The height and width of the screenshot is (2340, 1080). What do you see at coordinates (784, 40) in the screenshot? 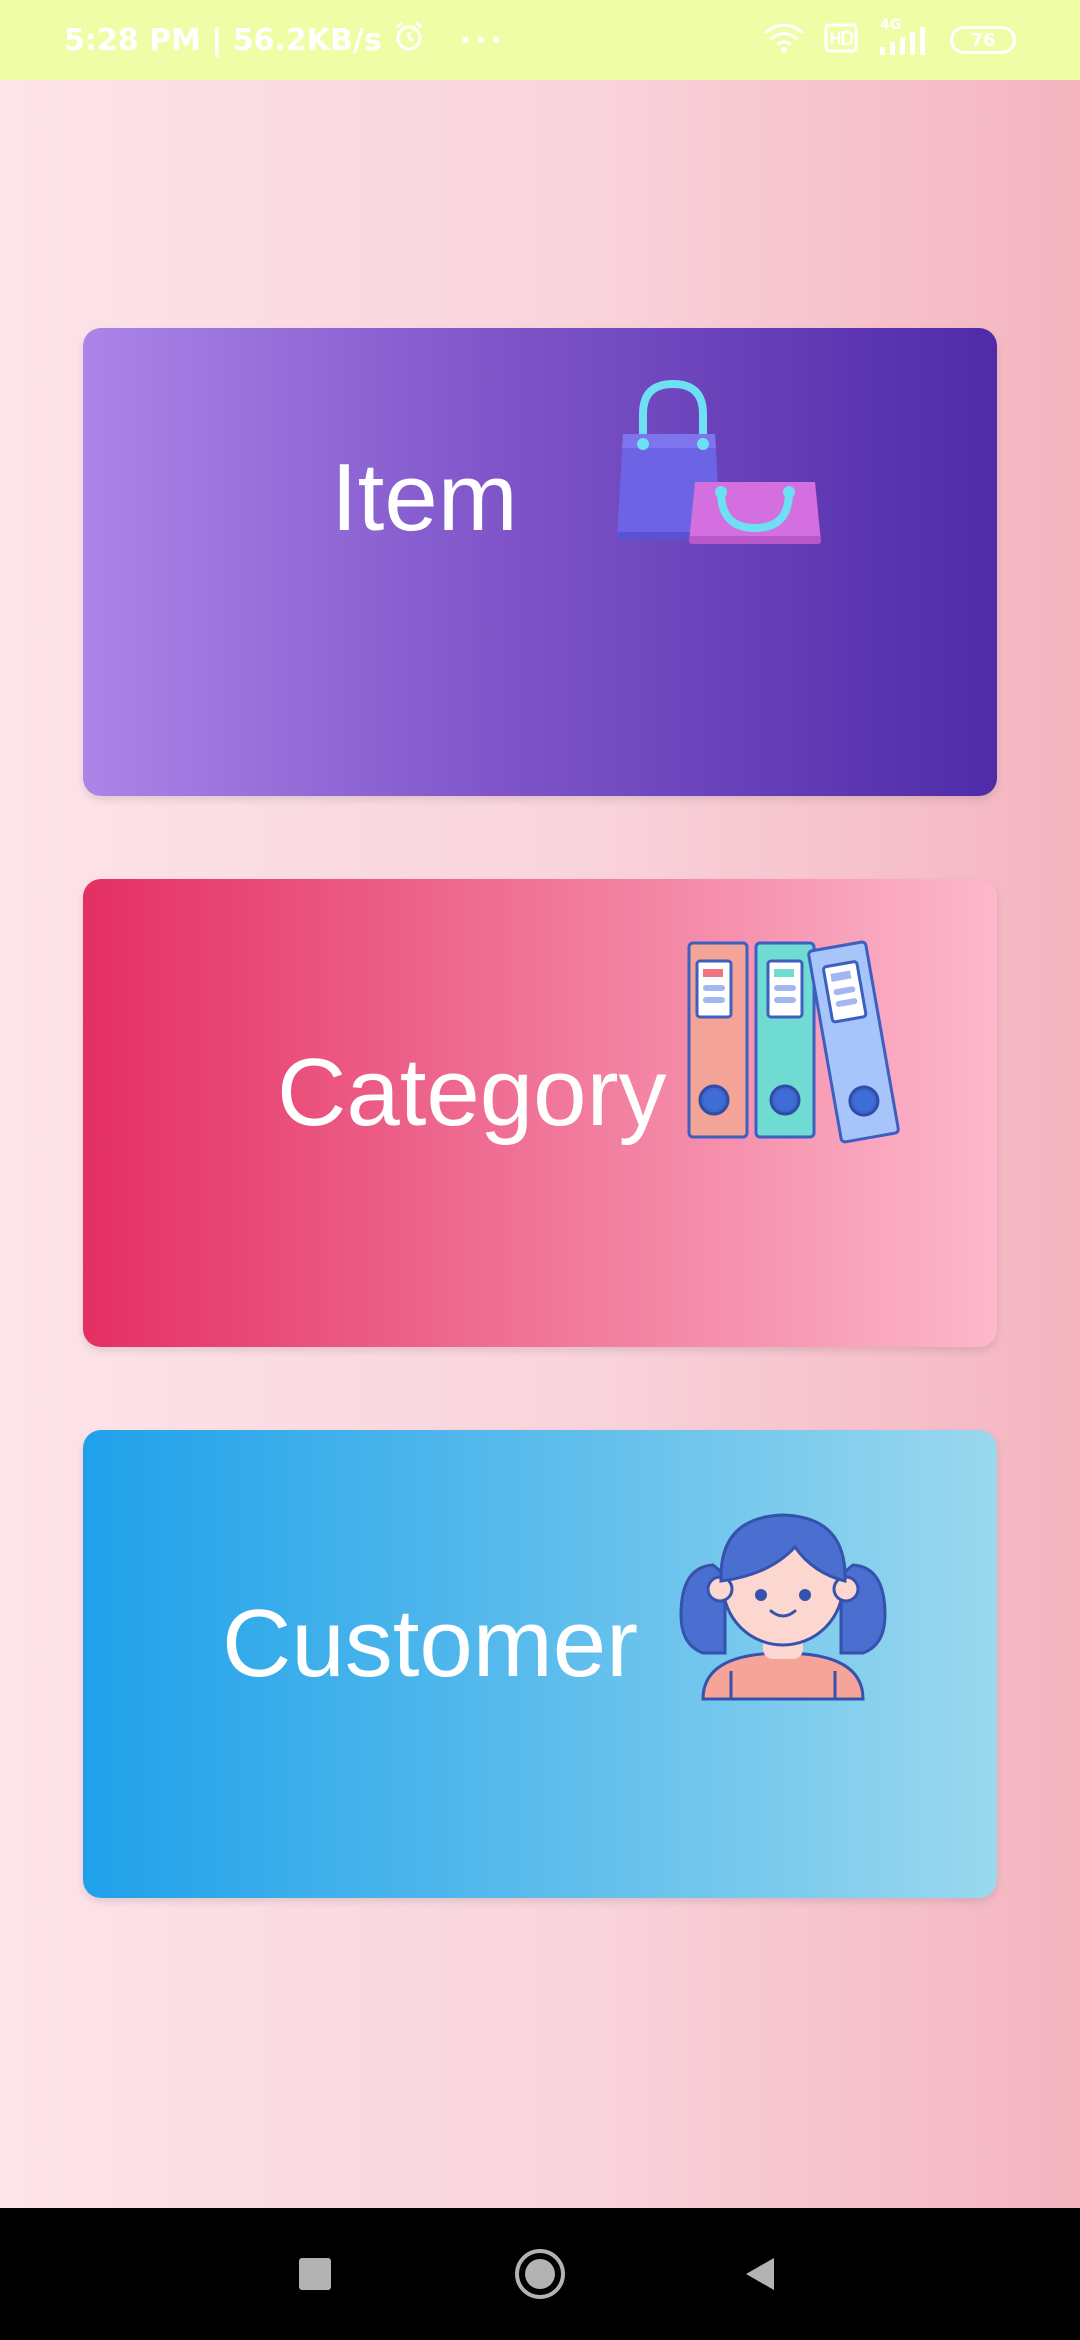
I see `wifi-icon` at bounding box center [784, 40].